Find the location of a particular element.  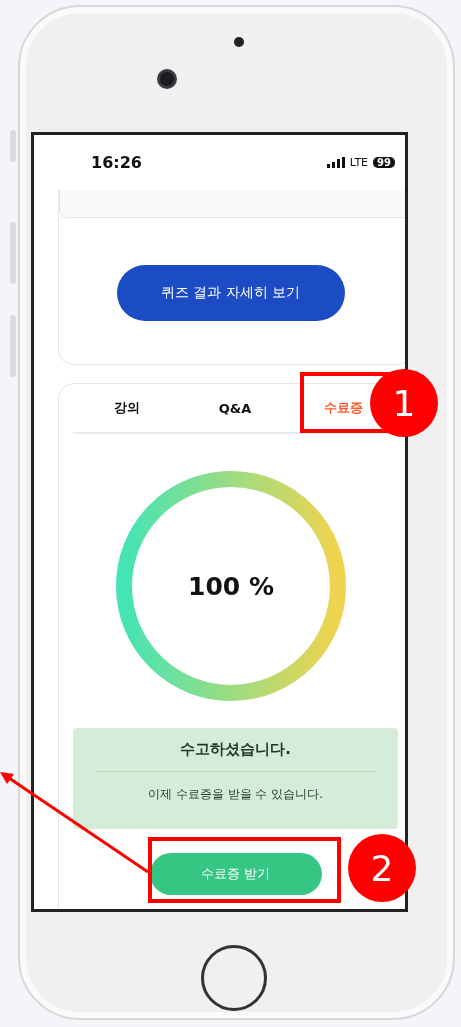

status-time: 16:26 is located at coordinates (116, 162).